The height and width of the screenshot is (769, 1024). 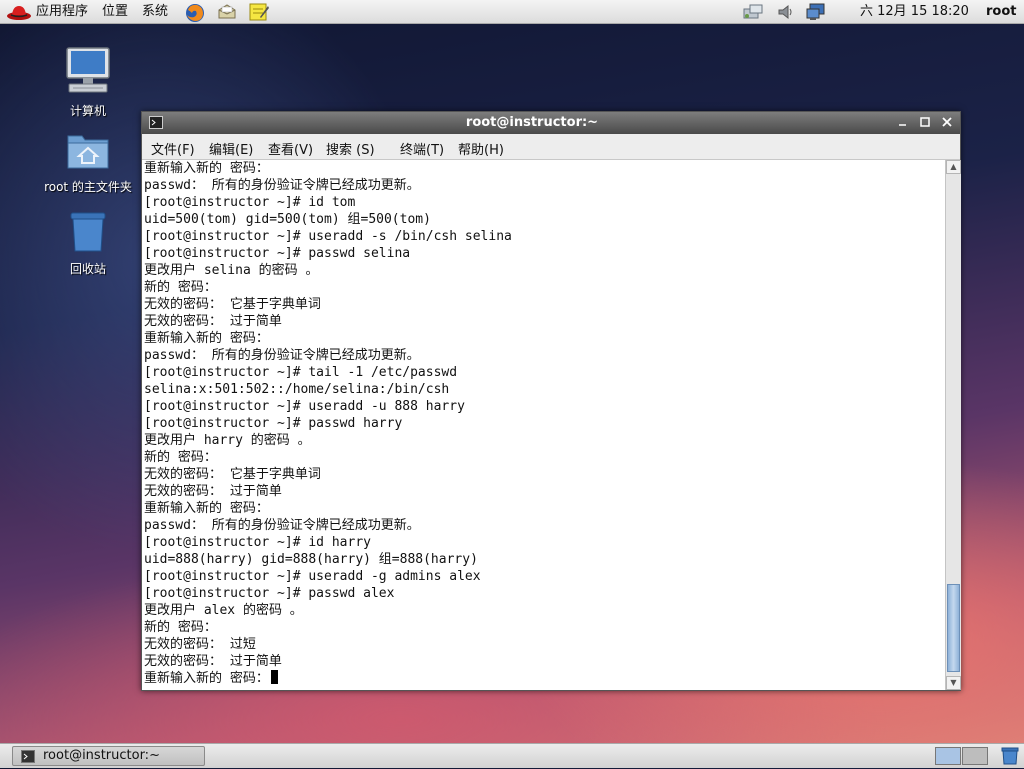 I want to click on terminal-line: [root@instructor ~]# passwd harry, so click(x=273, y=423).